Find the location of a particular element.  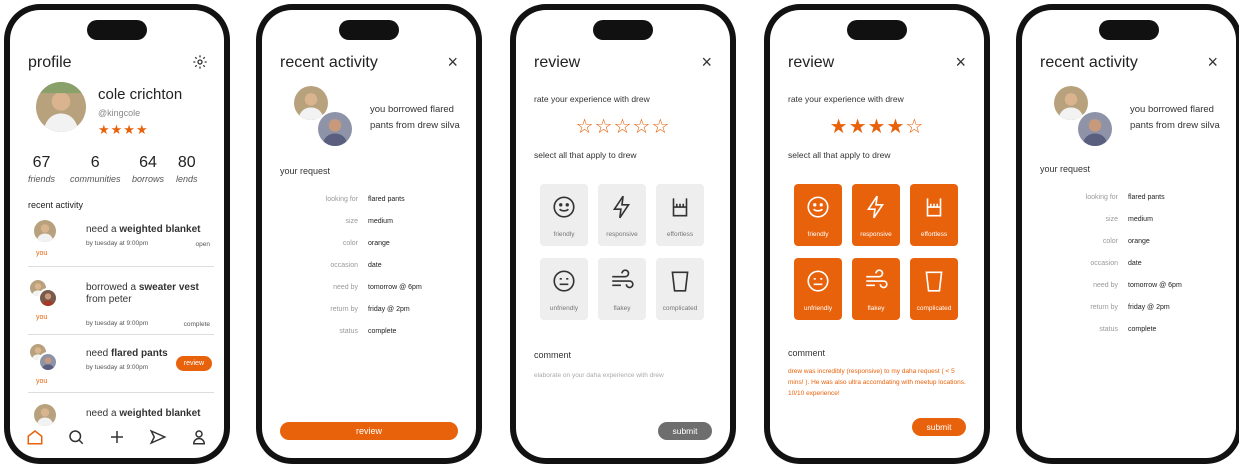

activity-item: sweater vest is located at coordinates (168, 287).